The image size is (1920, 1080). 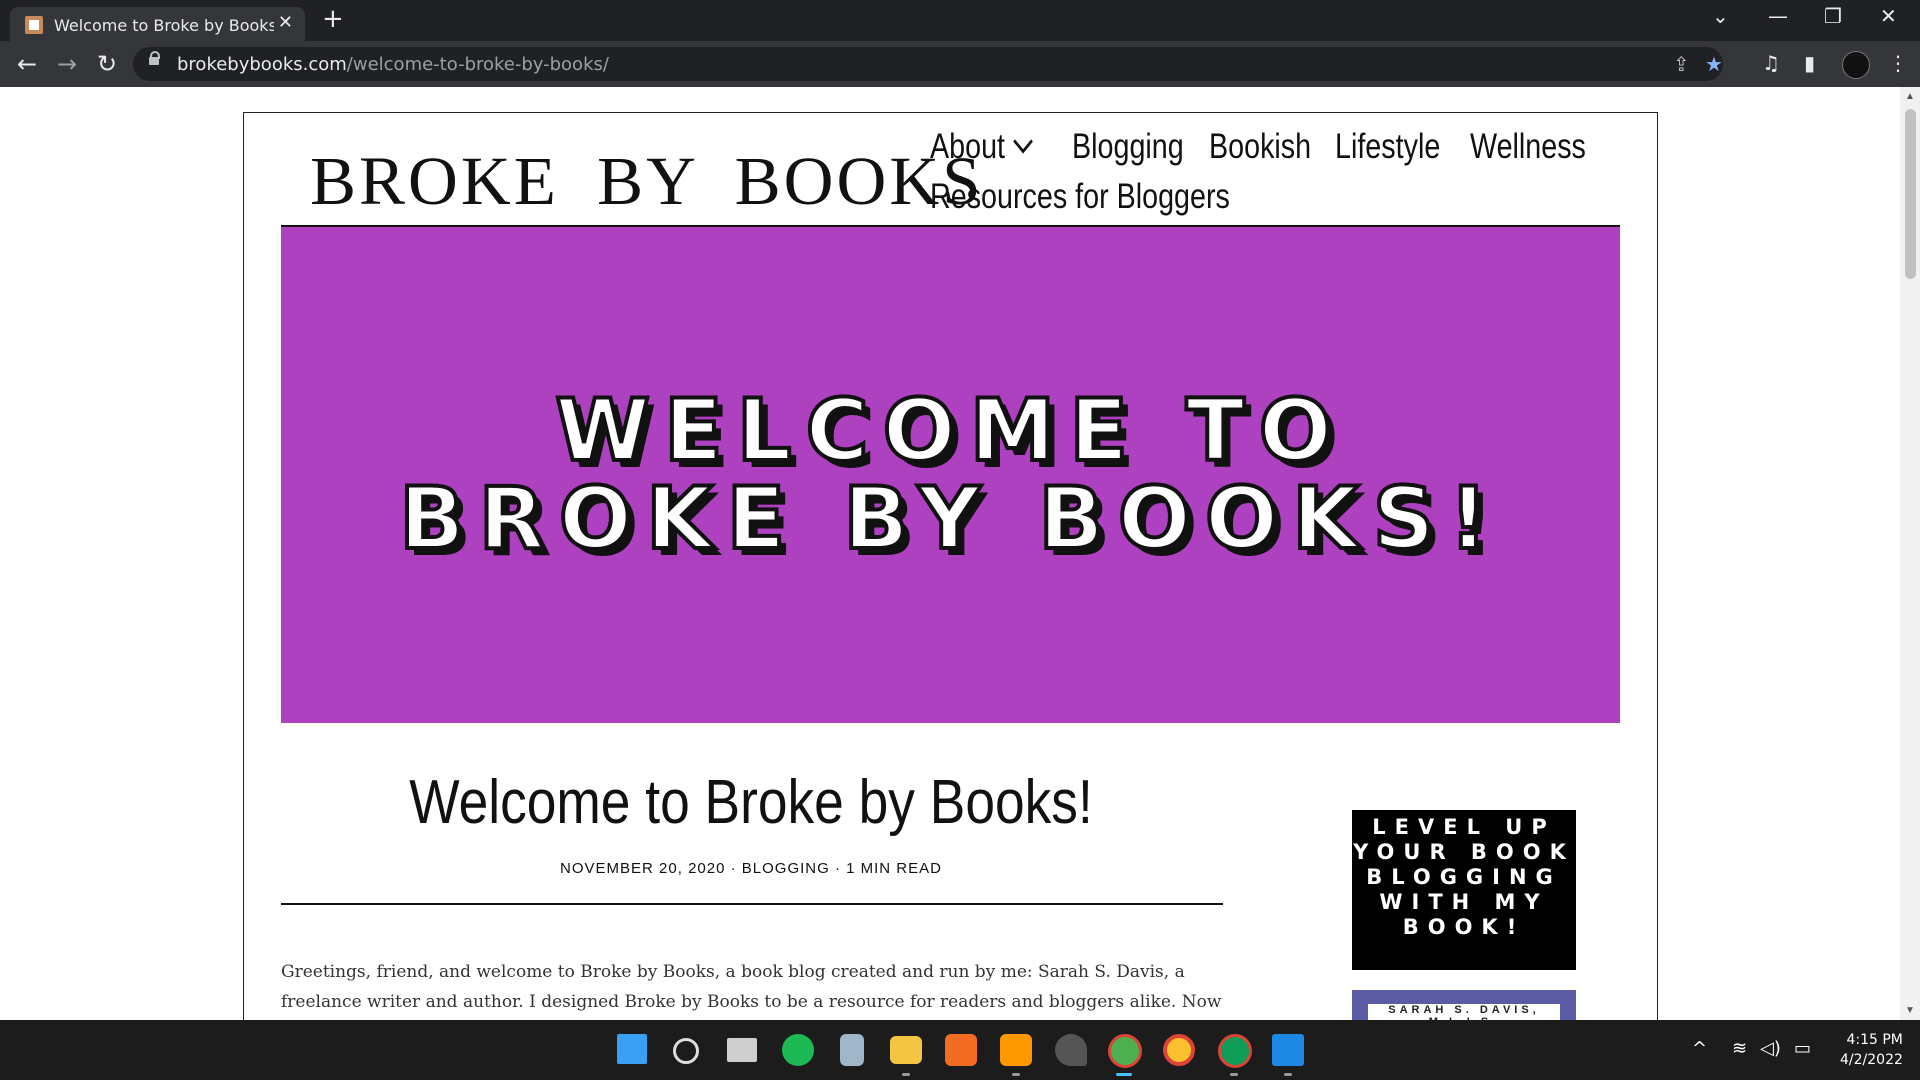 I want to click on menu-item-wellness: Wellness, so click(x=1528, y=147).